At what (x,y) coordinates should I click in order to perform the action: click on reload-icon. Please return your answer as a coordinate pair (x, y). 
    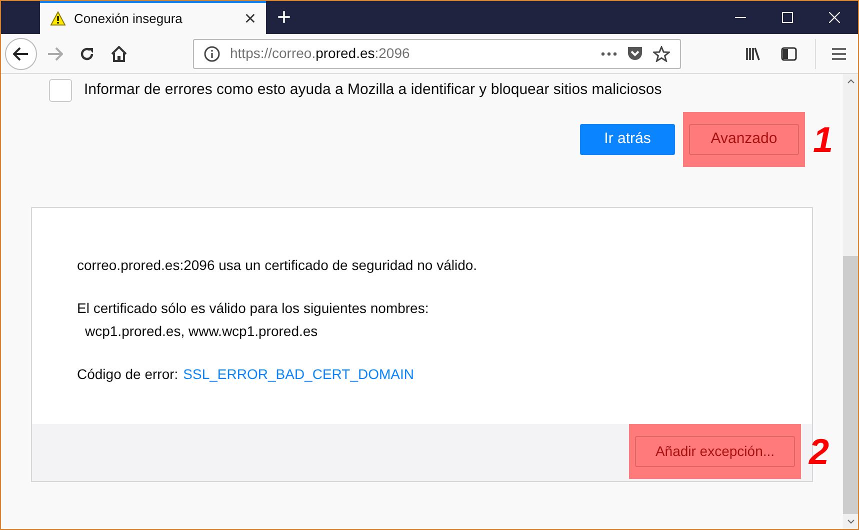
    Looking at the image, I should click on (87, 54).